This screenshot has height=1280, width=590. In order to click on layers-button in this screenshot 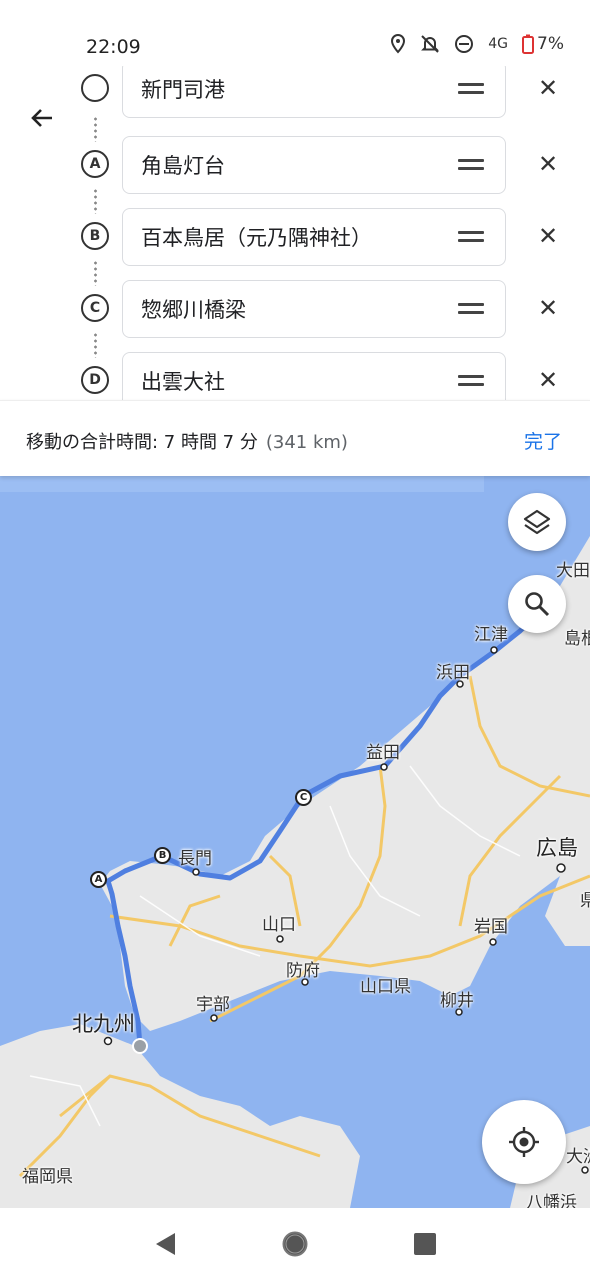, I will do `click(537, 522)`.